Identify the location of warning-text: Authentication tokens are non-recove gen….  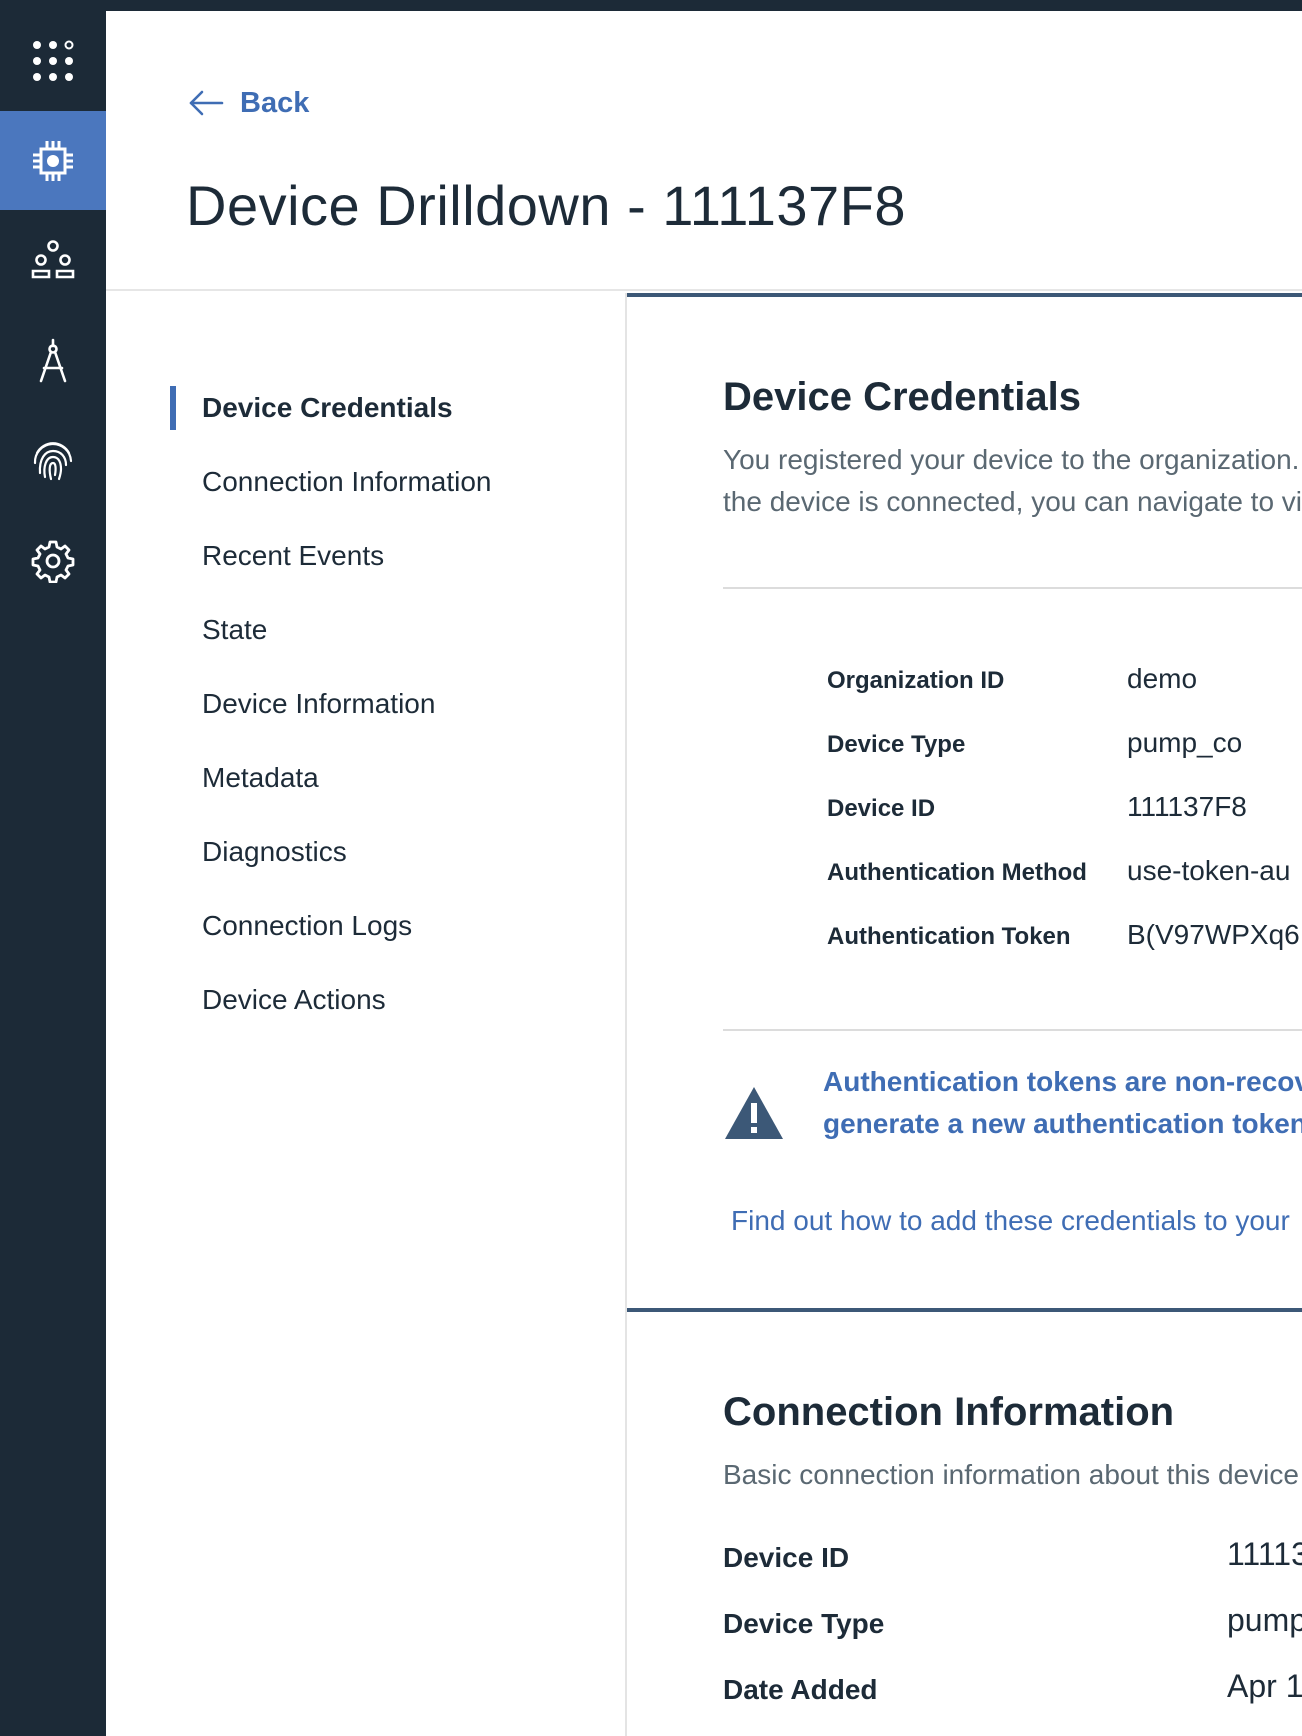
(1062, 1103).